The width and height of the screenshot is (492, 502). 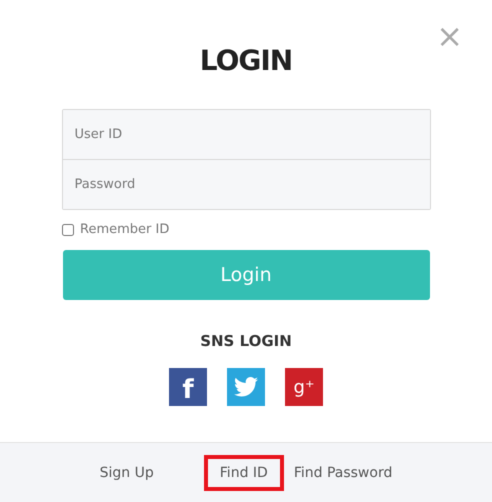 What do you see at coordinates (246, 61) in the screenshot?
I see `login-title: LOGIN` at bounding box center [246, 61].